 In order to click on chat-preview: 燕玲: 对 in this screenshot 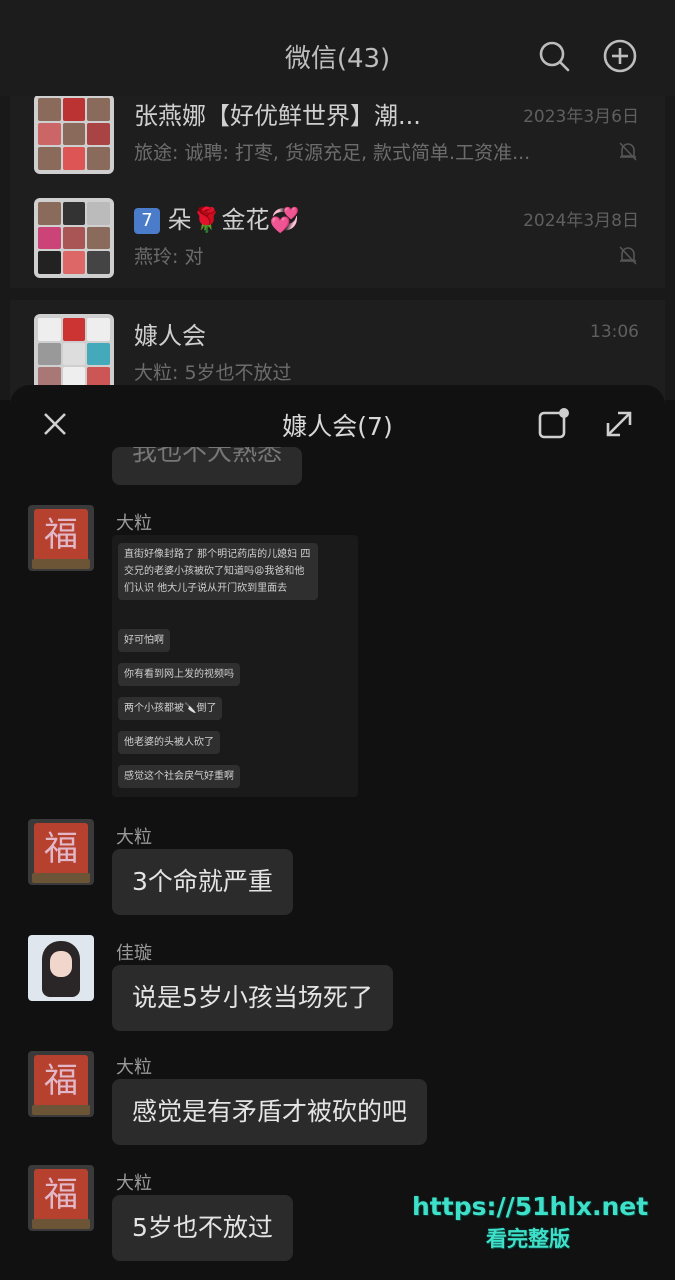, I will do `click(169, 257)`.